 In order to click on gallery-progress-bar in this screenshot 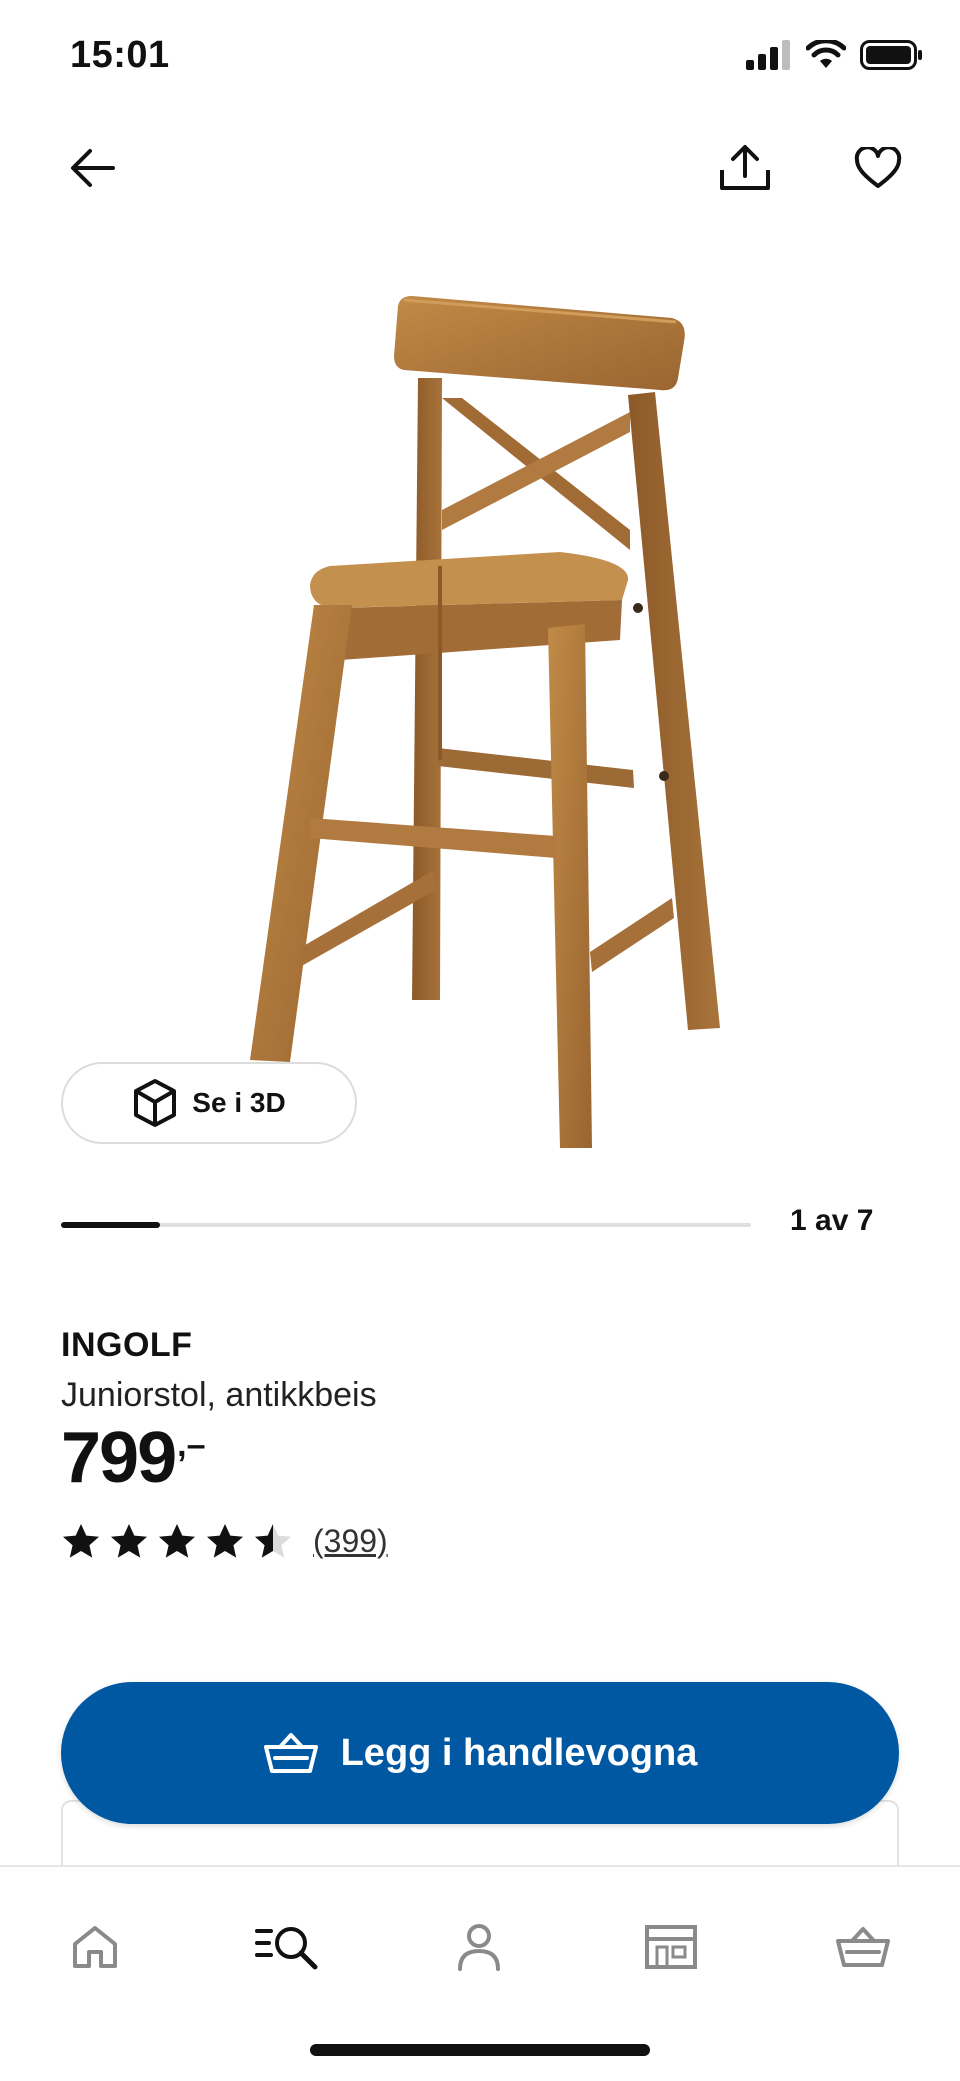, I will do `click(406, 1225)`.